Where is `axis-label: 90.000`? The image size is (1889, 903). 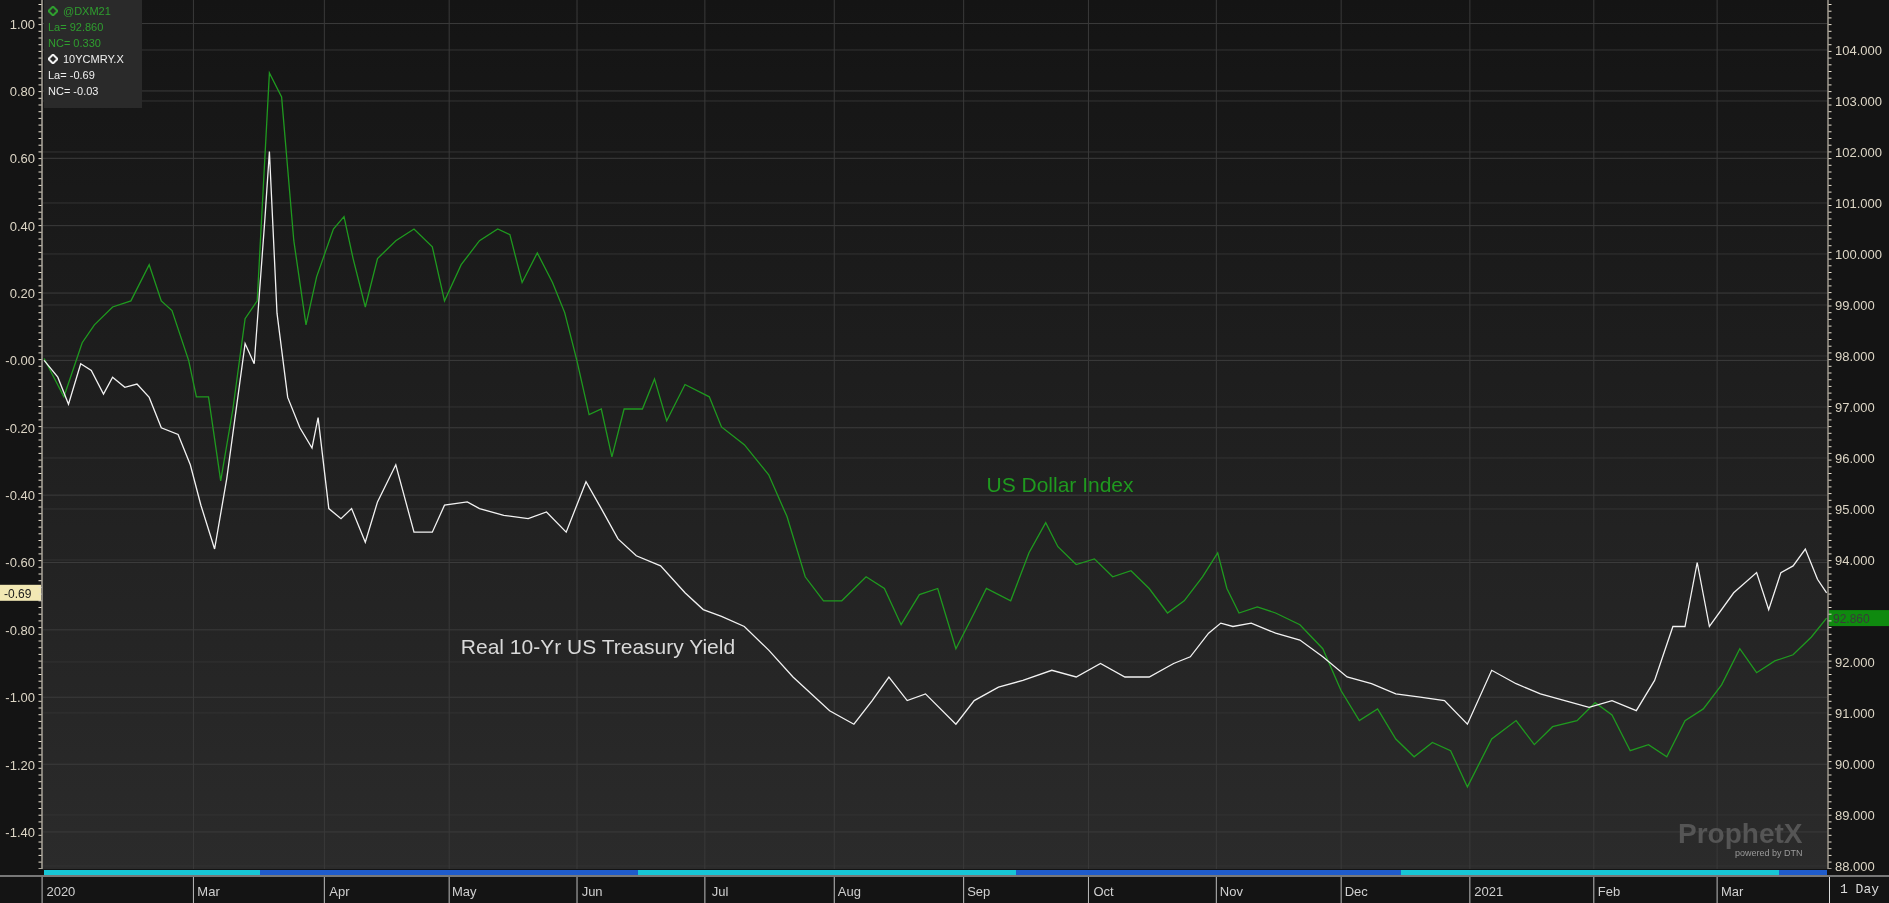 axis-label: 90.000 is located at coordinates (1855, 764).